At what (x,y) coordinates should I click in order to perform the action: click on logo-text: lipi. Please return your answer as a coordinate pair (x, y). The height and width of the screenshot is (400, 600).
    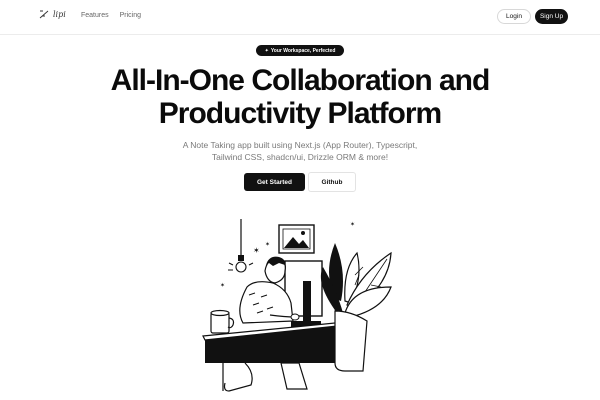
    Looking at the image, I should click on (59, 14).